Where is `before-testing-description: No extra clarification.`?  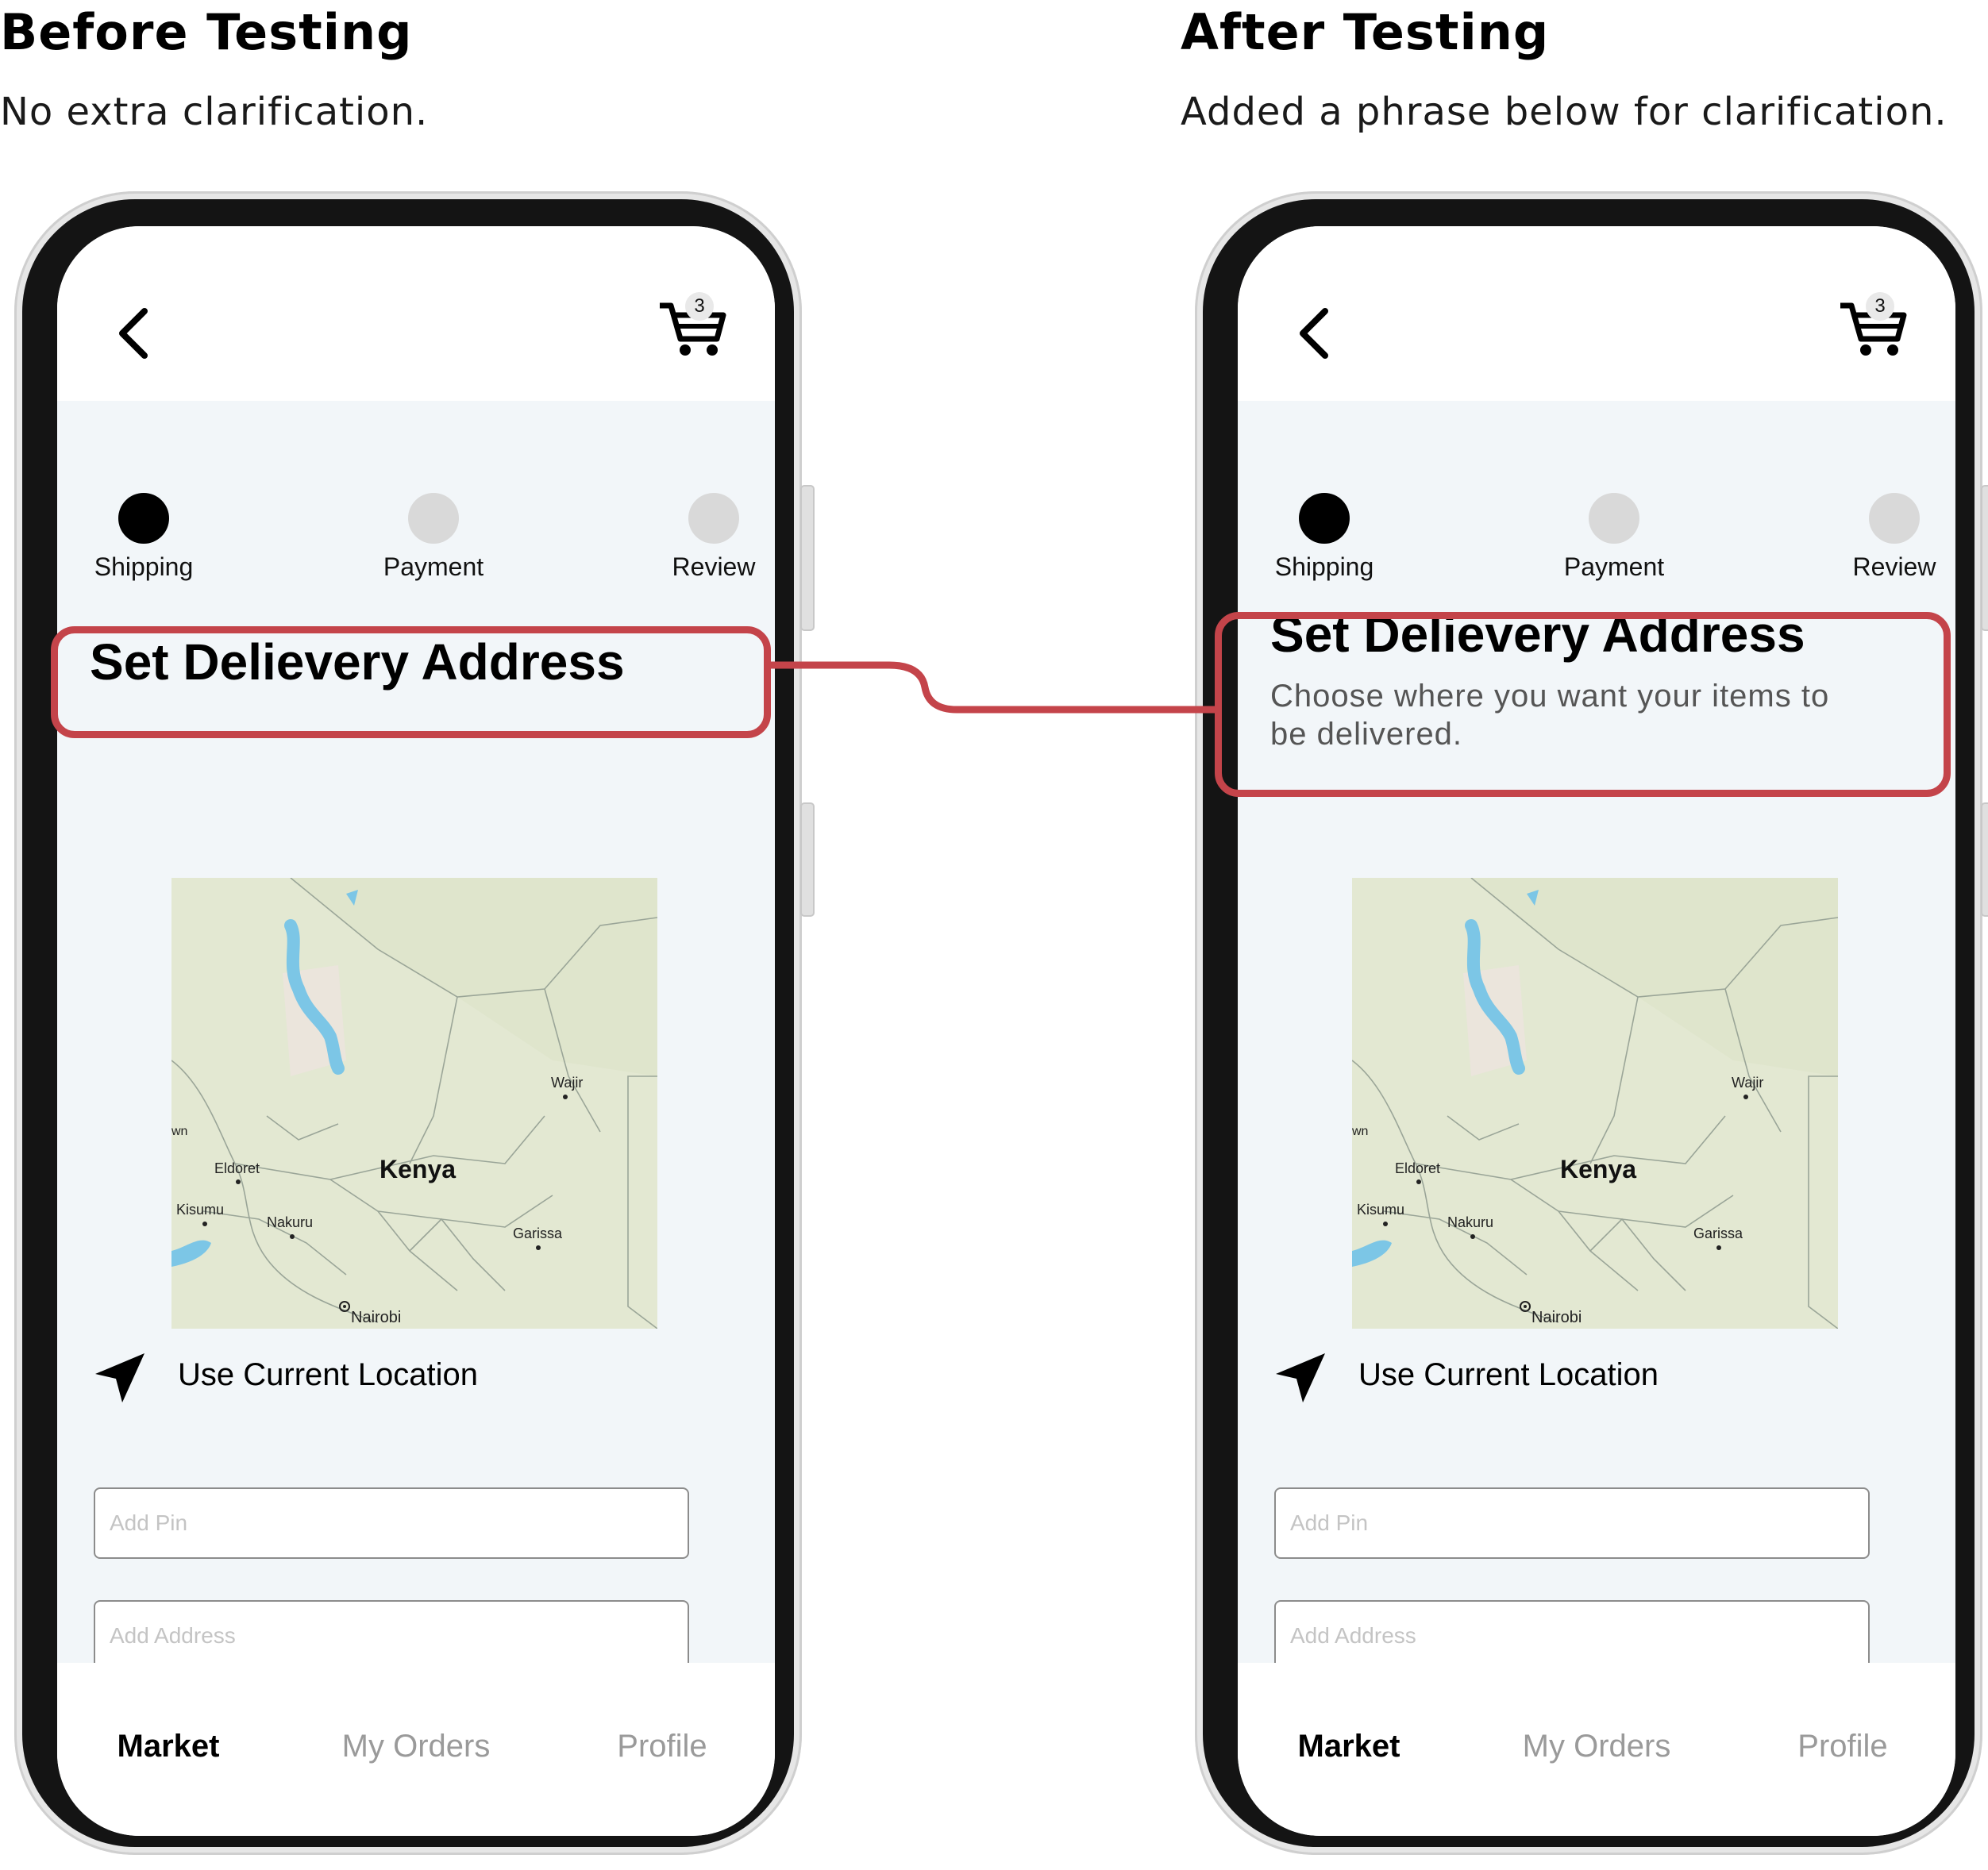
before-testing-description: No extra clarification. is located at coordinates (215, 112).